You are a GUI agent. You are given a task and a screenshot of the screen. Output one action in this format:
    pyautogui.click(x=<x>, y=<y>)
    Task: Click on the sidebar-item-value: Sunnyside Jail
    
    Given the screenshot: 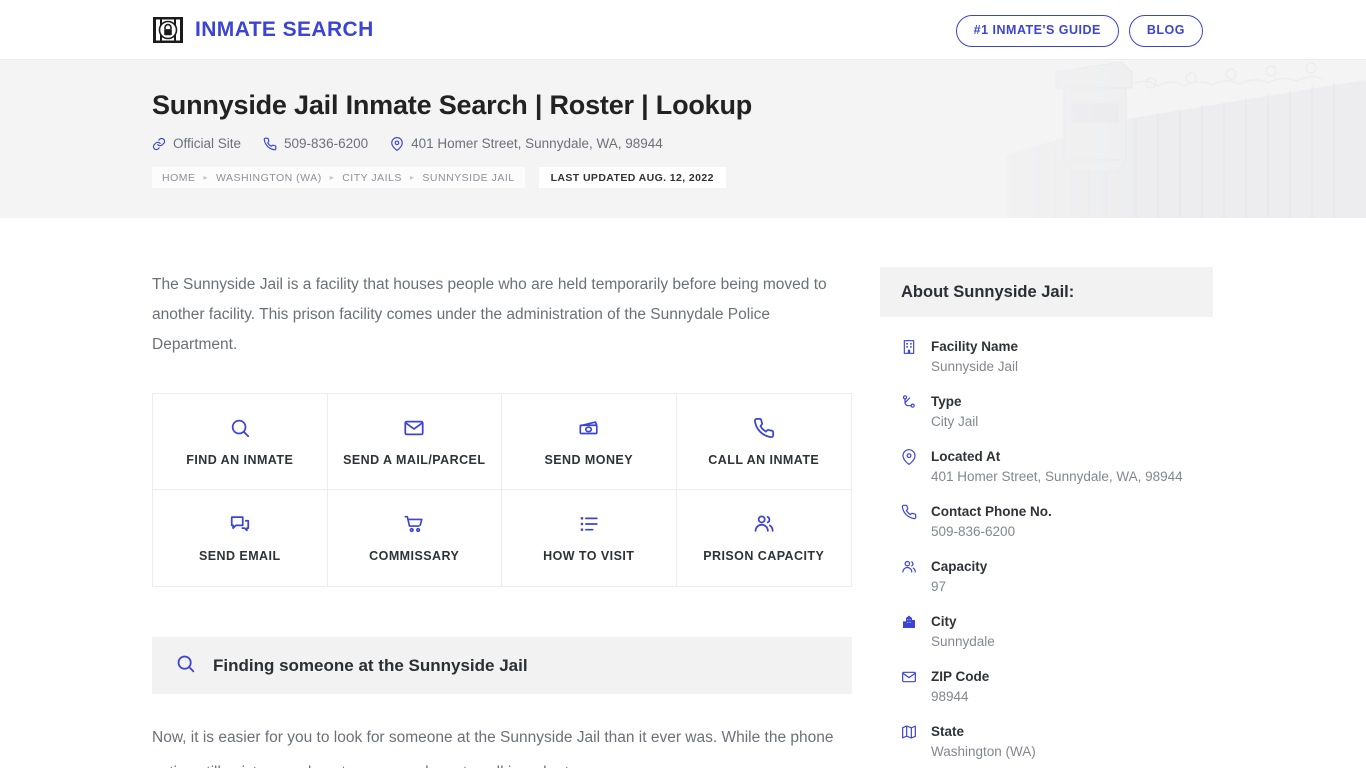 What is the action you would take?
    pyautogui.click(x=975, y=366)
    